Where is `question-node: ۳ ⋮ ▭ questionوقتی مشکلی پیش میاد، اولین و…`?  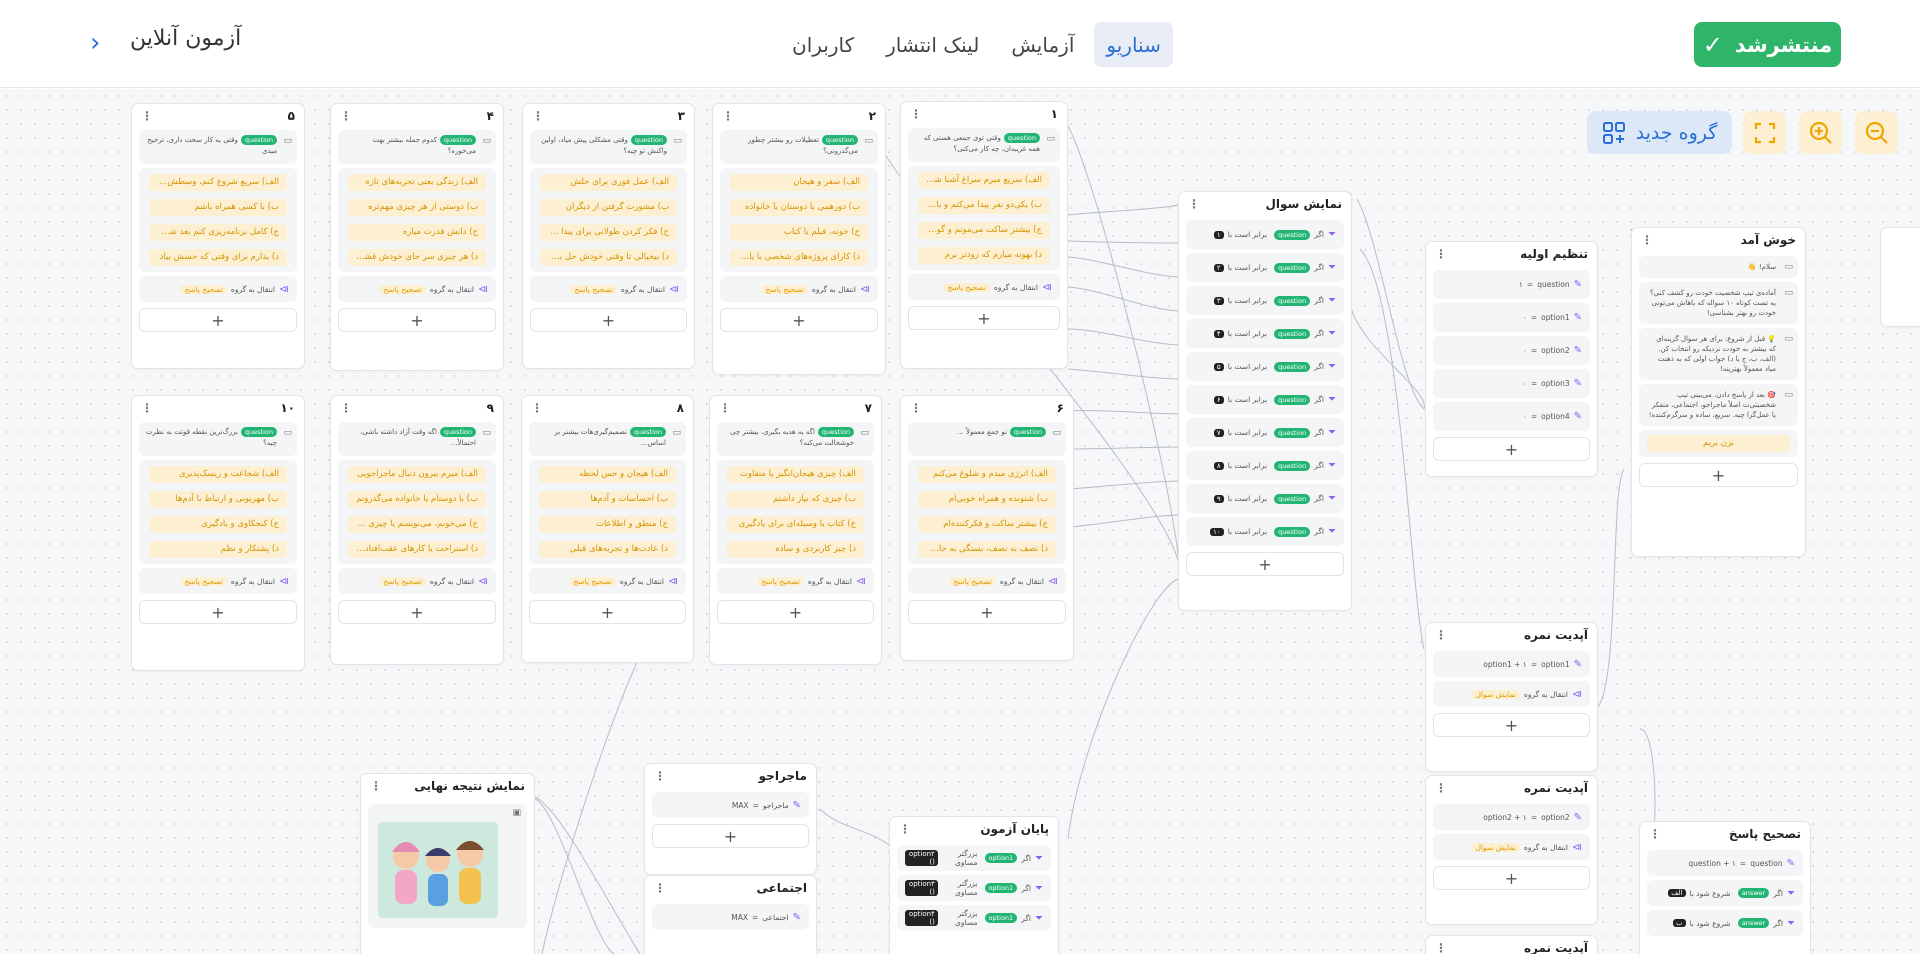
question-node: ۳ ⋮ ▭ questionوقتی مشکلی پیش میاد، اولین و… is located at coordinates (608, 236).